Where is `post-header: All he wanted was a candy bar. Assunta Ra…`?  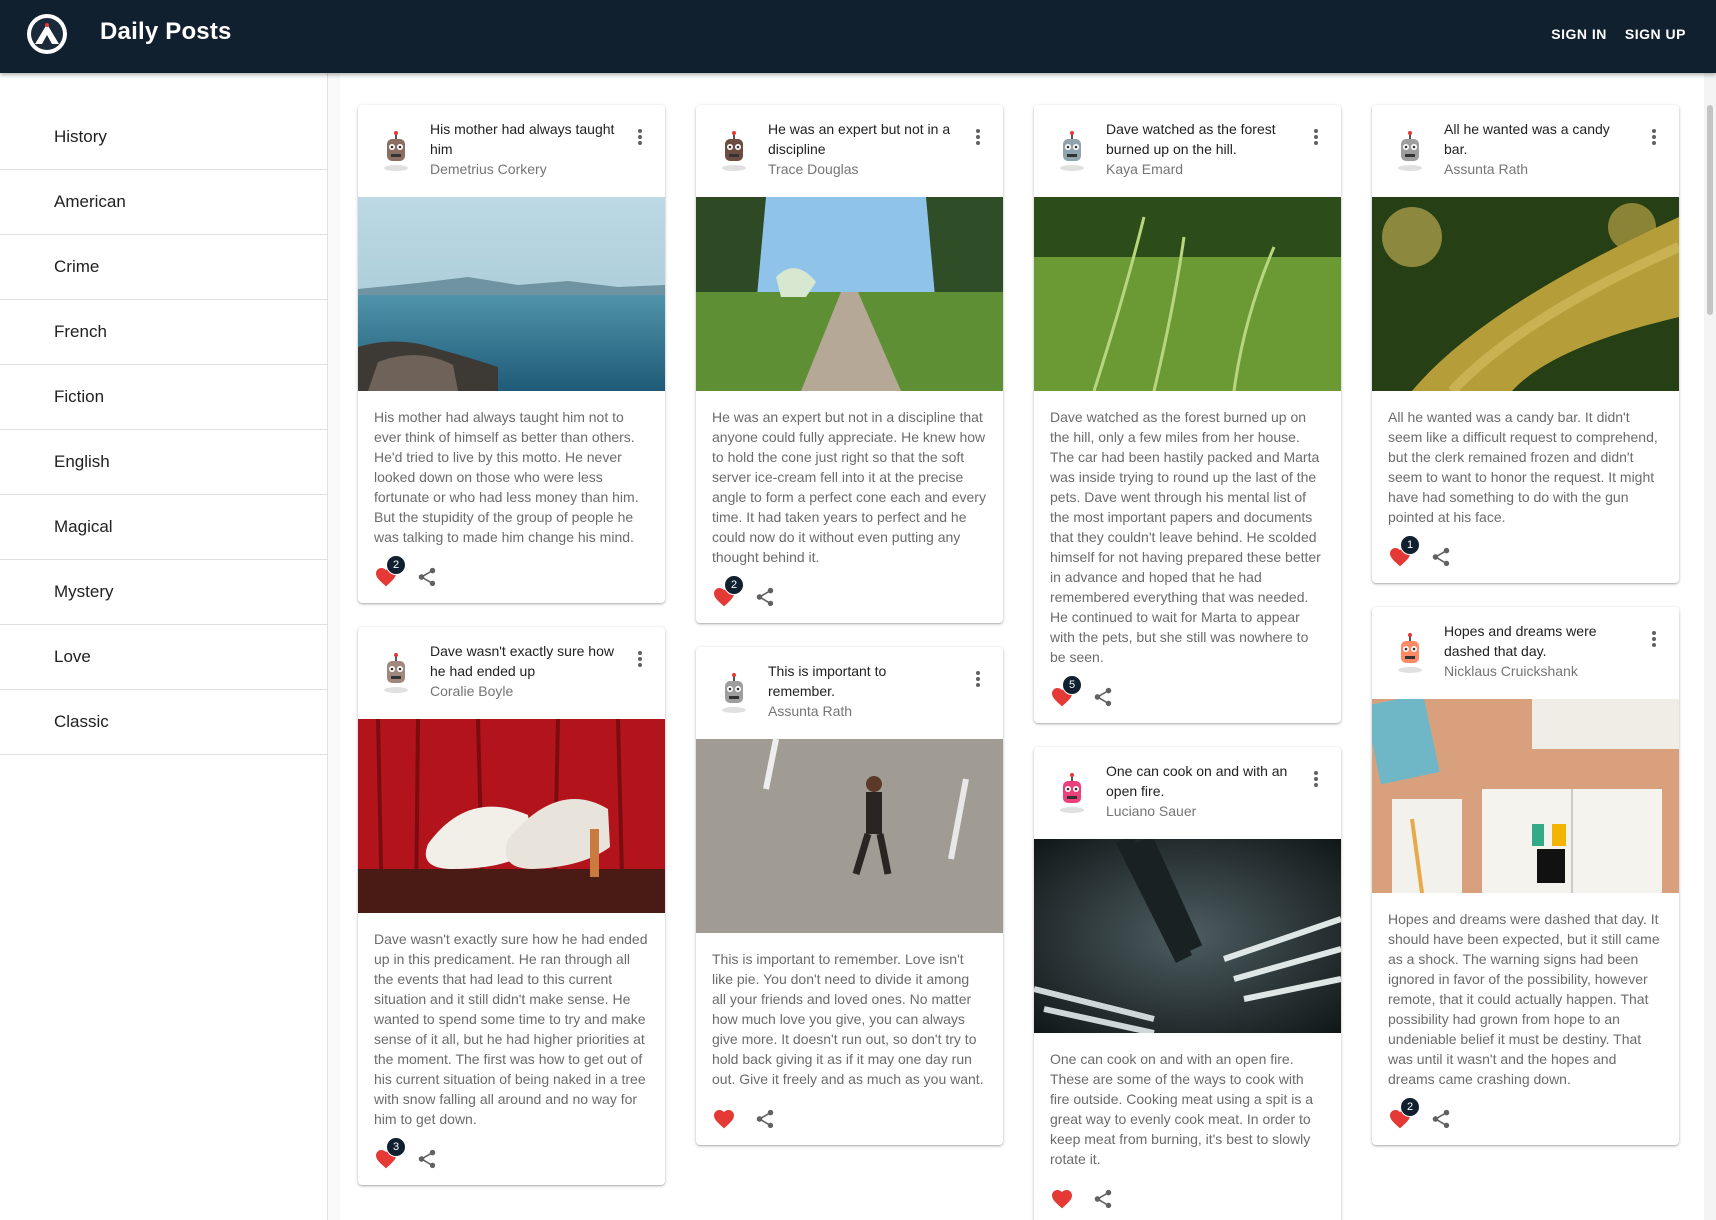
post-header: All he wanted was a candy bar. Assunta Ra… is located at coordinates (1525, 151).